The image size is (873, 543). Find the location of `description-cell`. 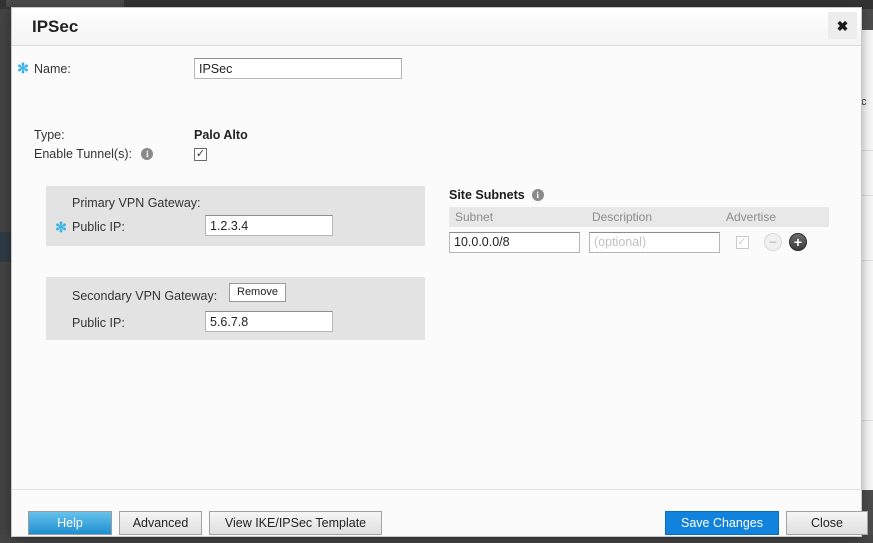

description-cell is located at coordinates (653, 242).